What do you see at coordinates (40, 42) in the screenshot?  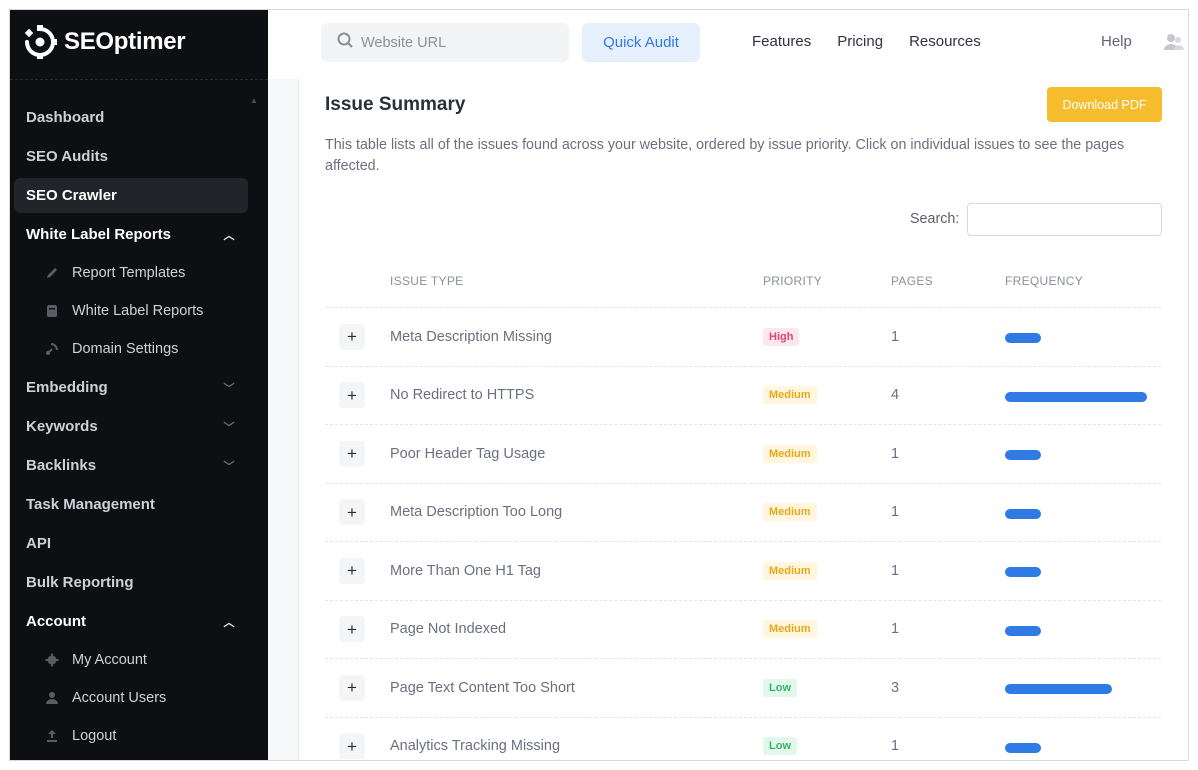 I see `seoptimer-logo-icon` at bounding box center [40, 42].